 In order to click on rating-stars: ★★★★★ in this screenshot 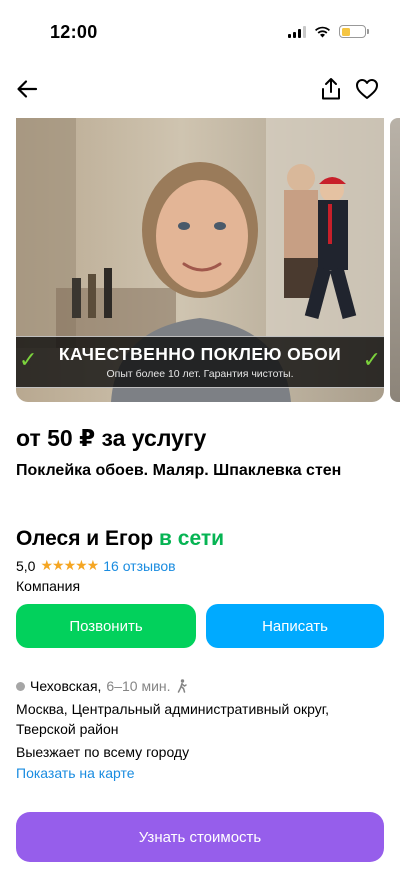, I will do `click(69, 565)`.